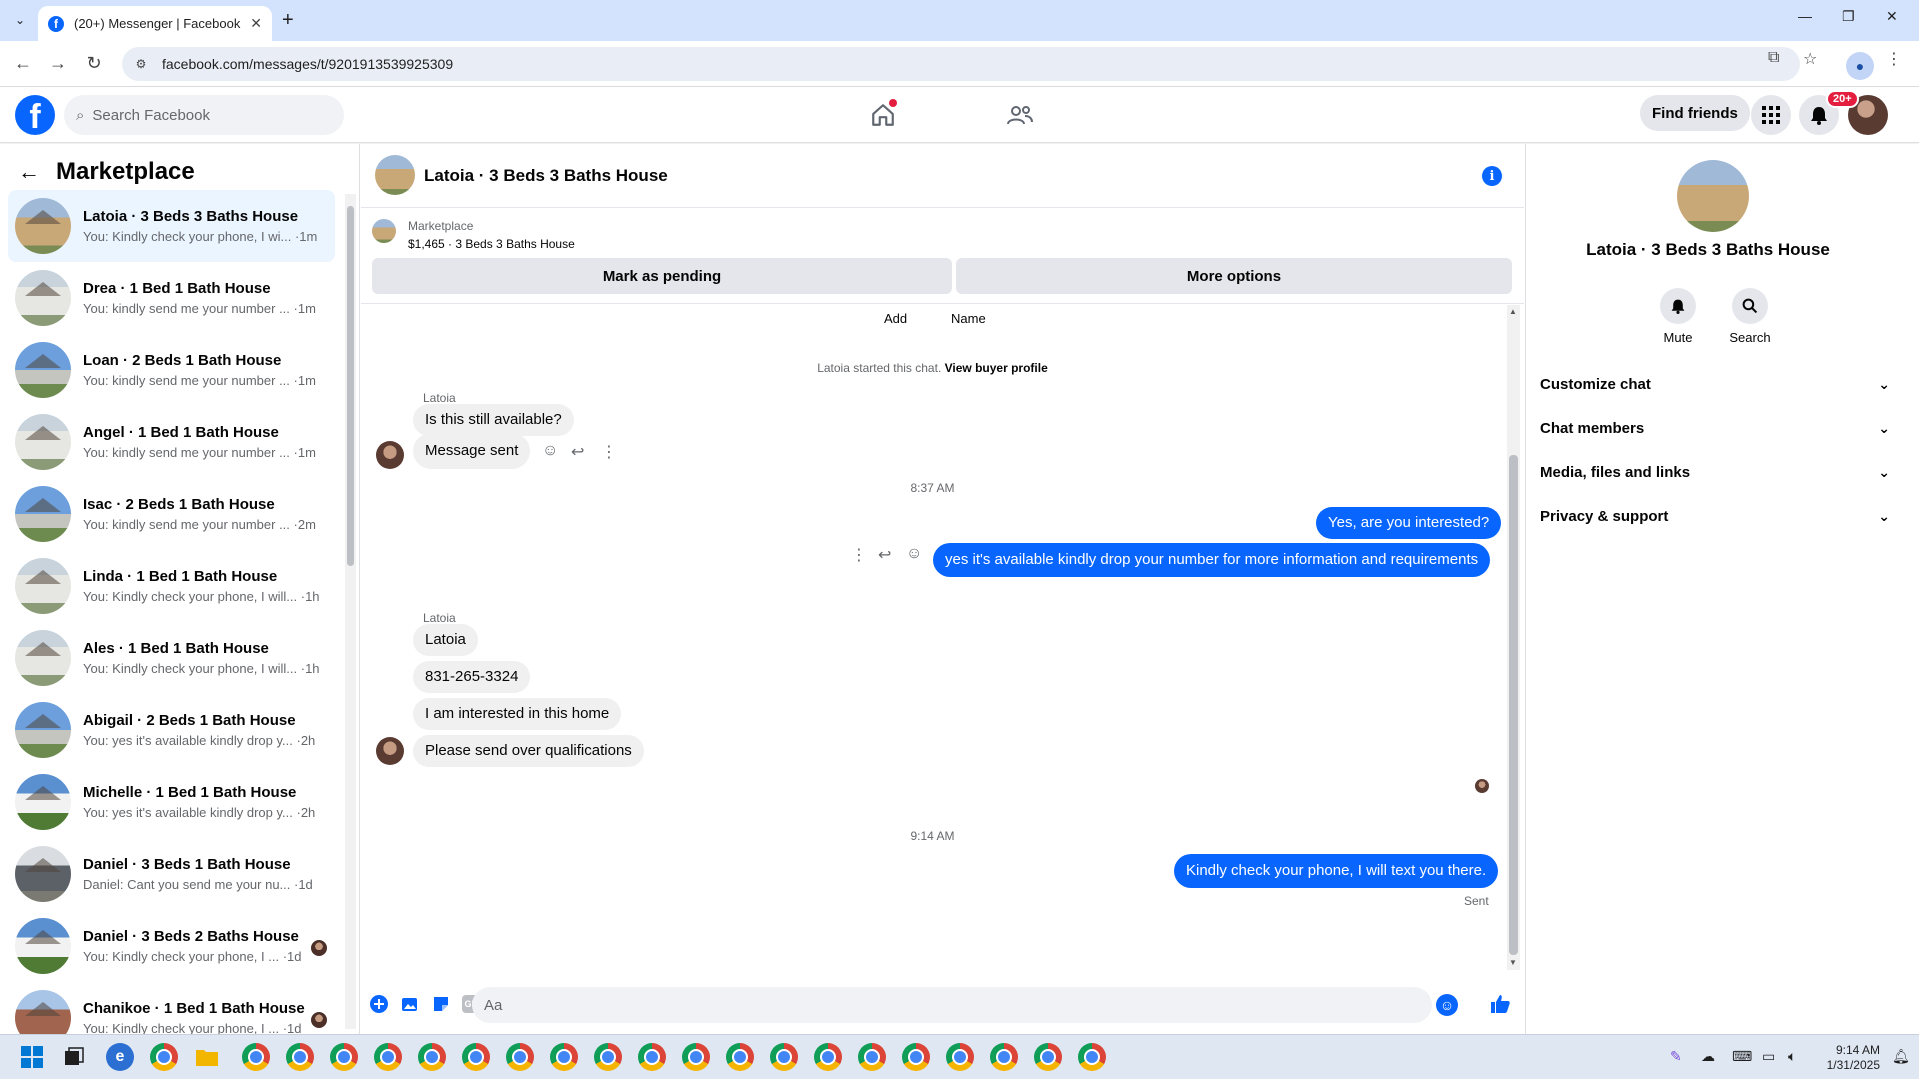 Image resolution: width=1919 pixels, height=1079 pixels. What do you see at coordinates (1792, 1056) in the screenshot?
I see `volume-icon: 🔈︎` at bounding box center [1792, 1056].